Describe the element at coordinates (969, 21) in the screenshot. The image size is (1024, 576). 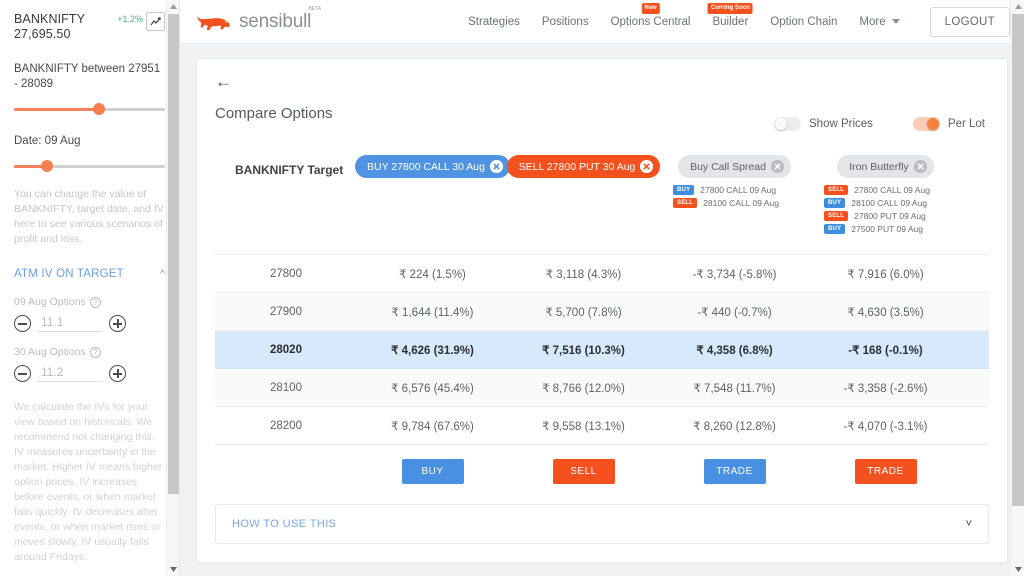
I see `logout-button: LOGOUT` at that location.